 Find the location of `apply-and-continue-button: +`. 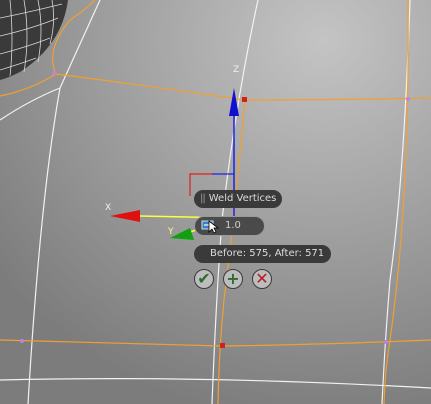

apply-and-continue-button: + is located at coordinates (233, 279).